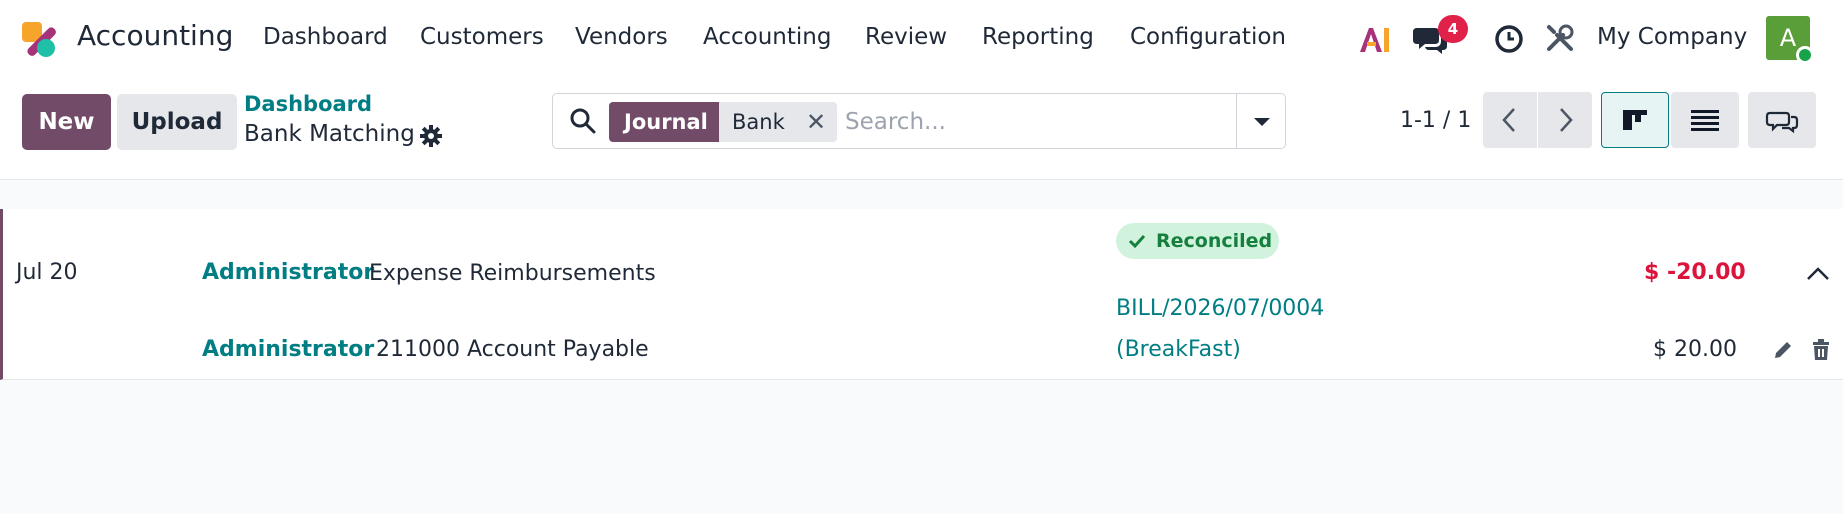 The image size is (1843, 514). I want to click on caret-down-icon, so click(1262, 122).